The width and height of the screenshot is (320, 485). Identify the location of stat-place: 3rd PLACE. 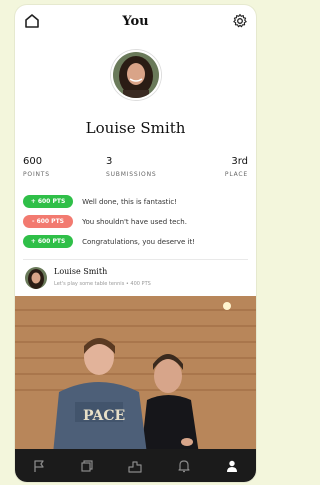
(236, 167).